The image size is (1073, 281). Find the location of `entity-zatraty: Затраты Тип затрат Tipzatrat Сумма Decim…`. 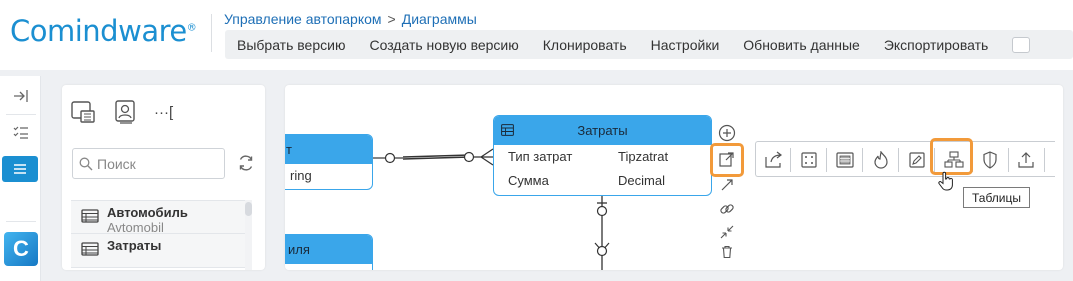

entity-zatraty: Затраты Тип затрат Tipzatrat Сумма Decim… is located at coordinates (602, 155).